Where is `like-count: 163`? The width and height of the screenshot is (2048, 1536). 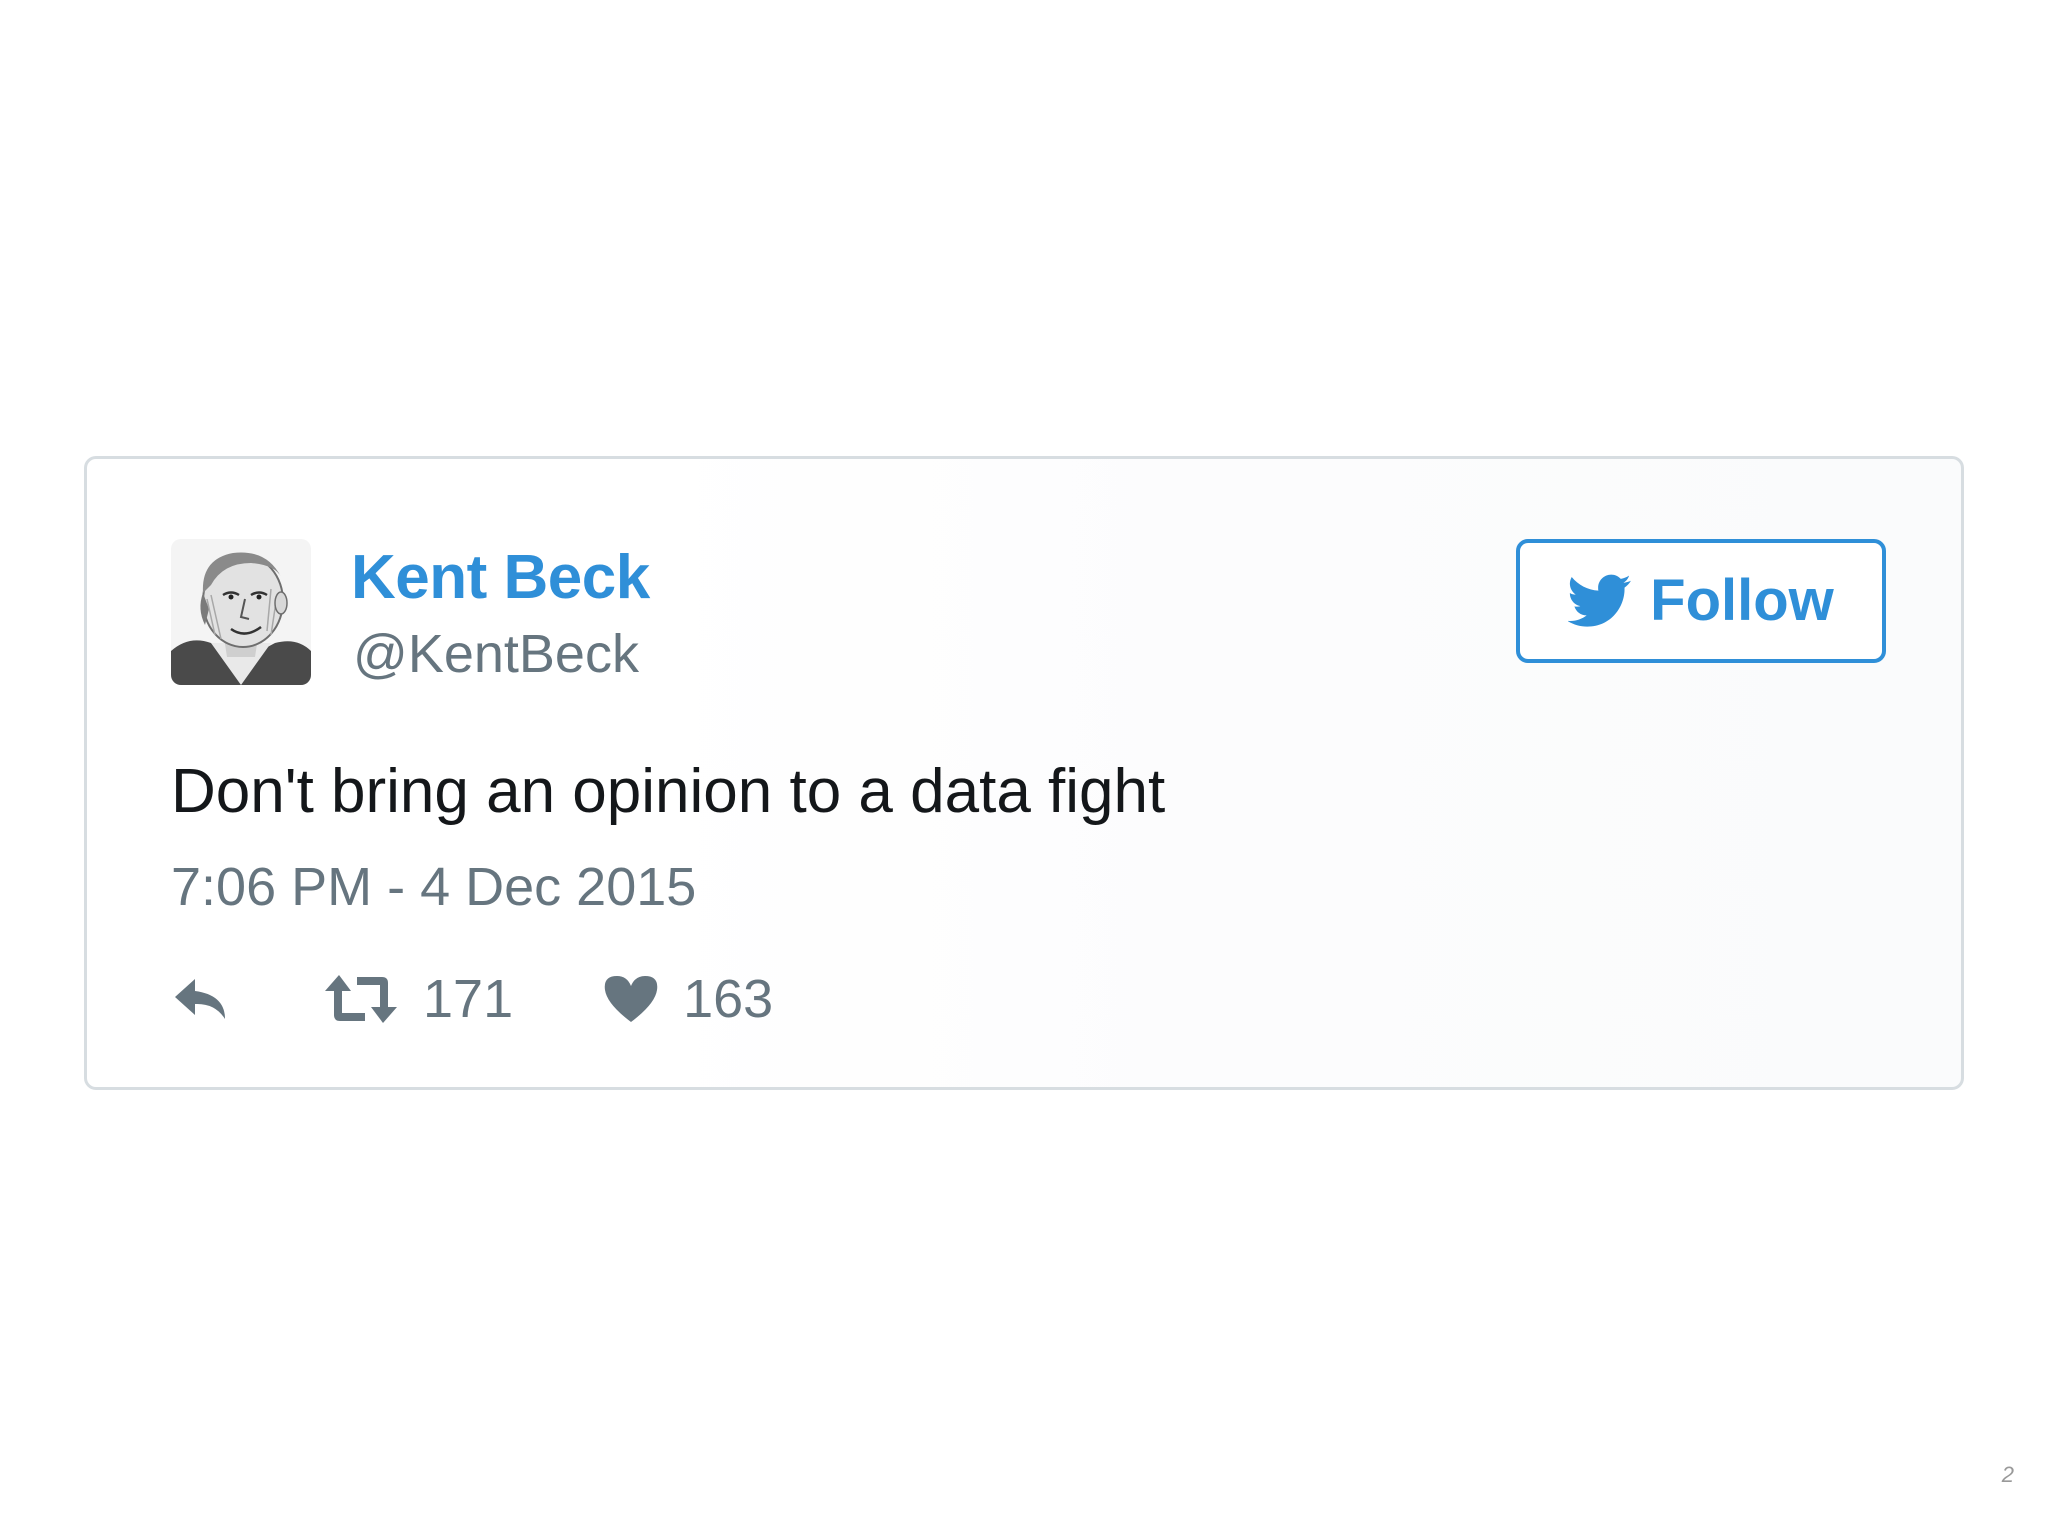 like-count: 163 is located at coordinates (728, 999).